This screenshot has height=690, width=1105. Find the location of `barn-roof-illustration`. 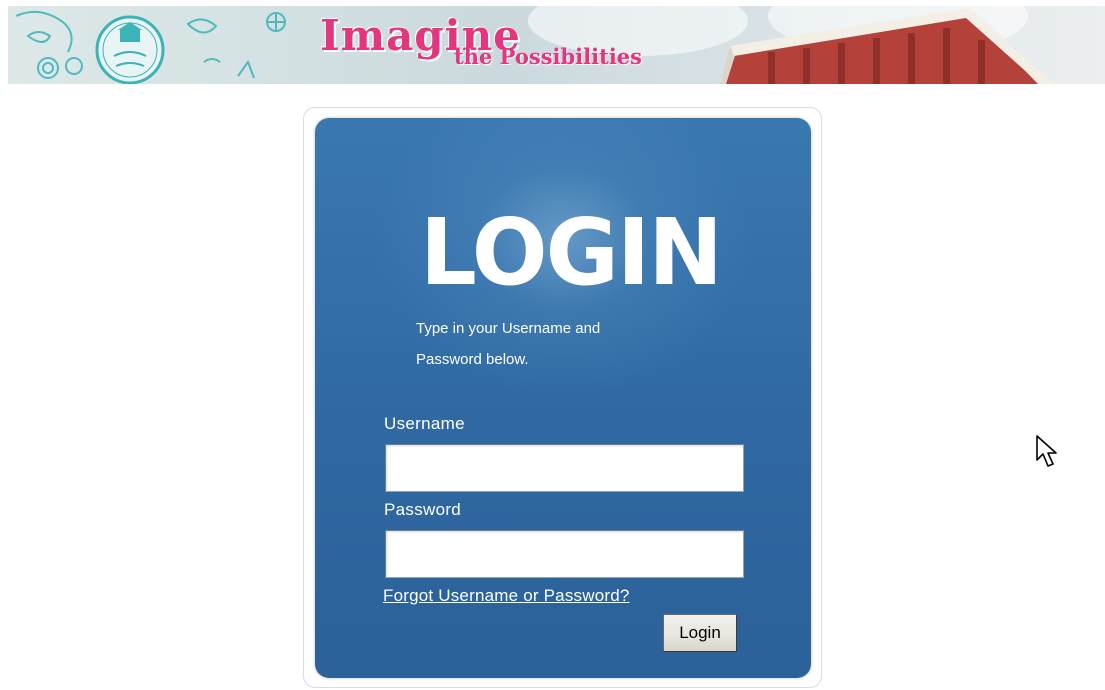

barn-roof-illustration is located at coordinates (886, 46).